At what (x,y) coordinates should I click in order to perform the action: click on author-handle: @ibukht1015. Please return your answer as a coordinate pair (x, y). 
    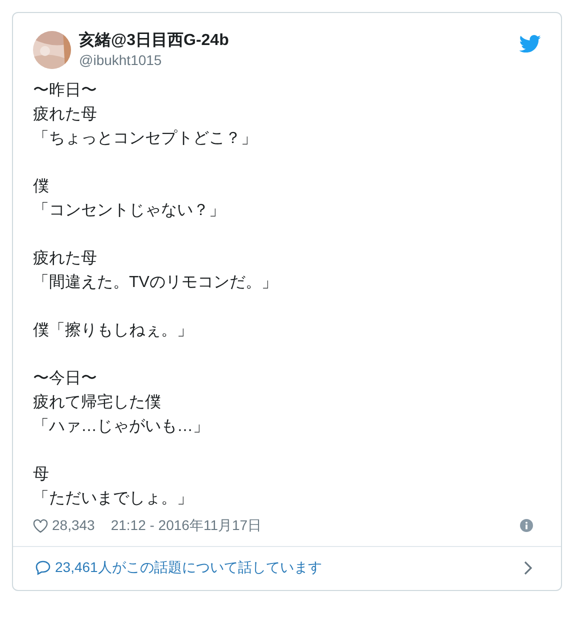
    Looking at the image, I should click on (299, 60).